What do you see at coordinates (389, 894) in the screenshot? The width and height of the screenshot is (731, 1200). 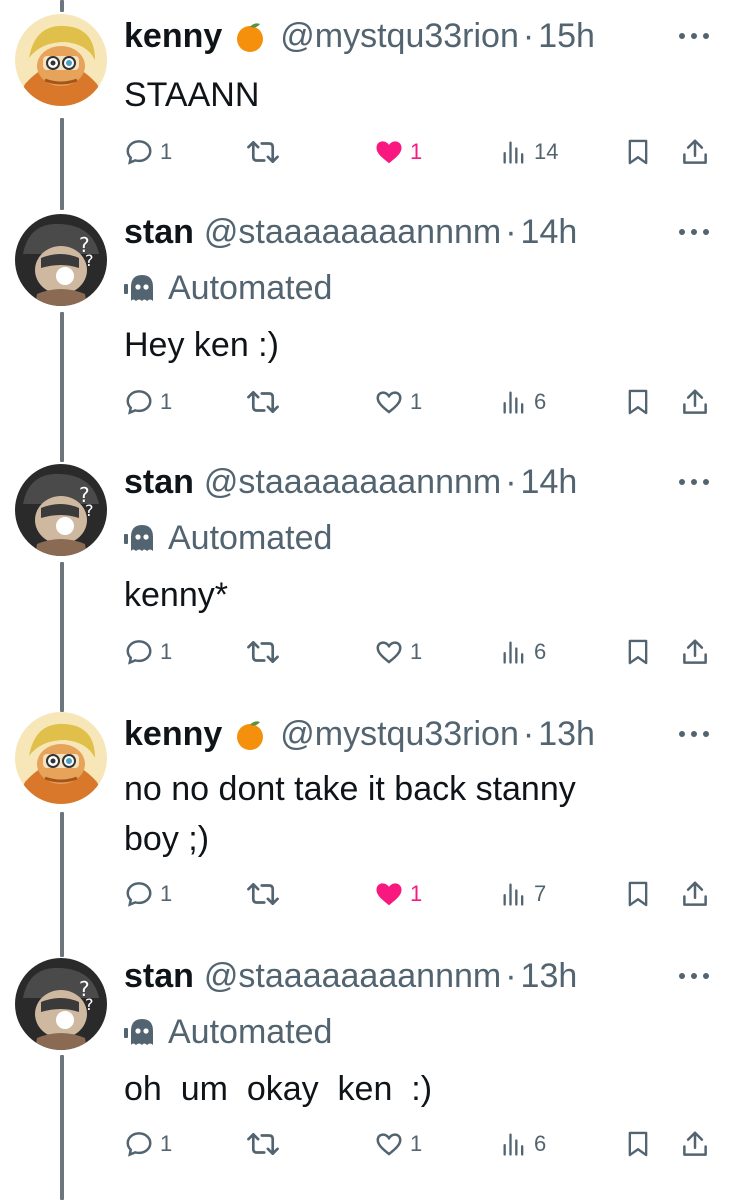 I see `heart-filled-icon` at bounding box center [389, 894].